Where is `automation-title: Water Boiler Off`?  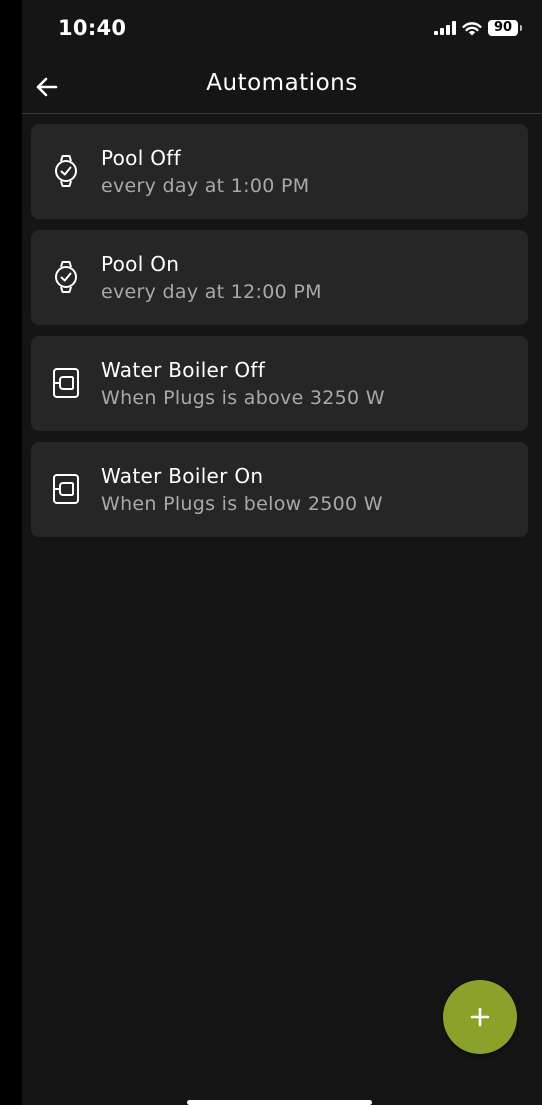
automation-title: Water Boiler Off is located at coordinates (183, 370).